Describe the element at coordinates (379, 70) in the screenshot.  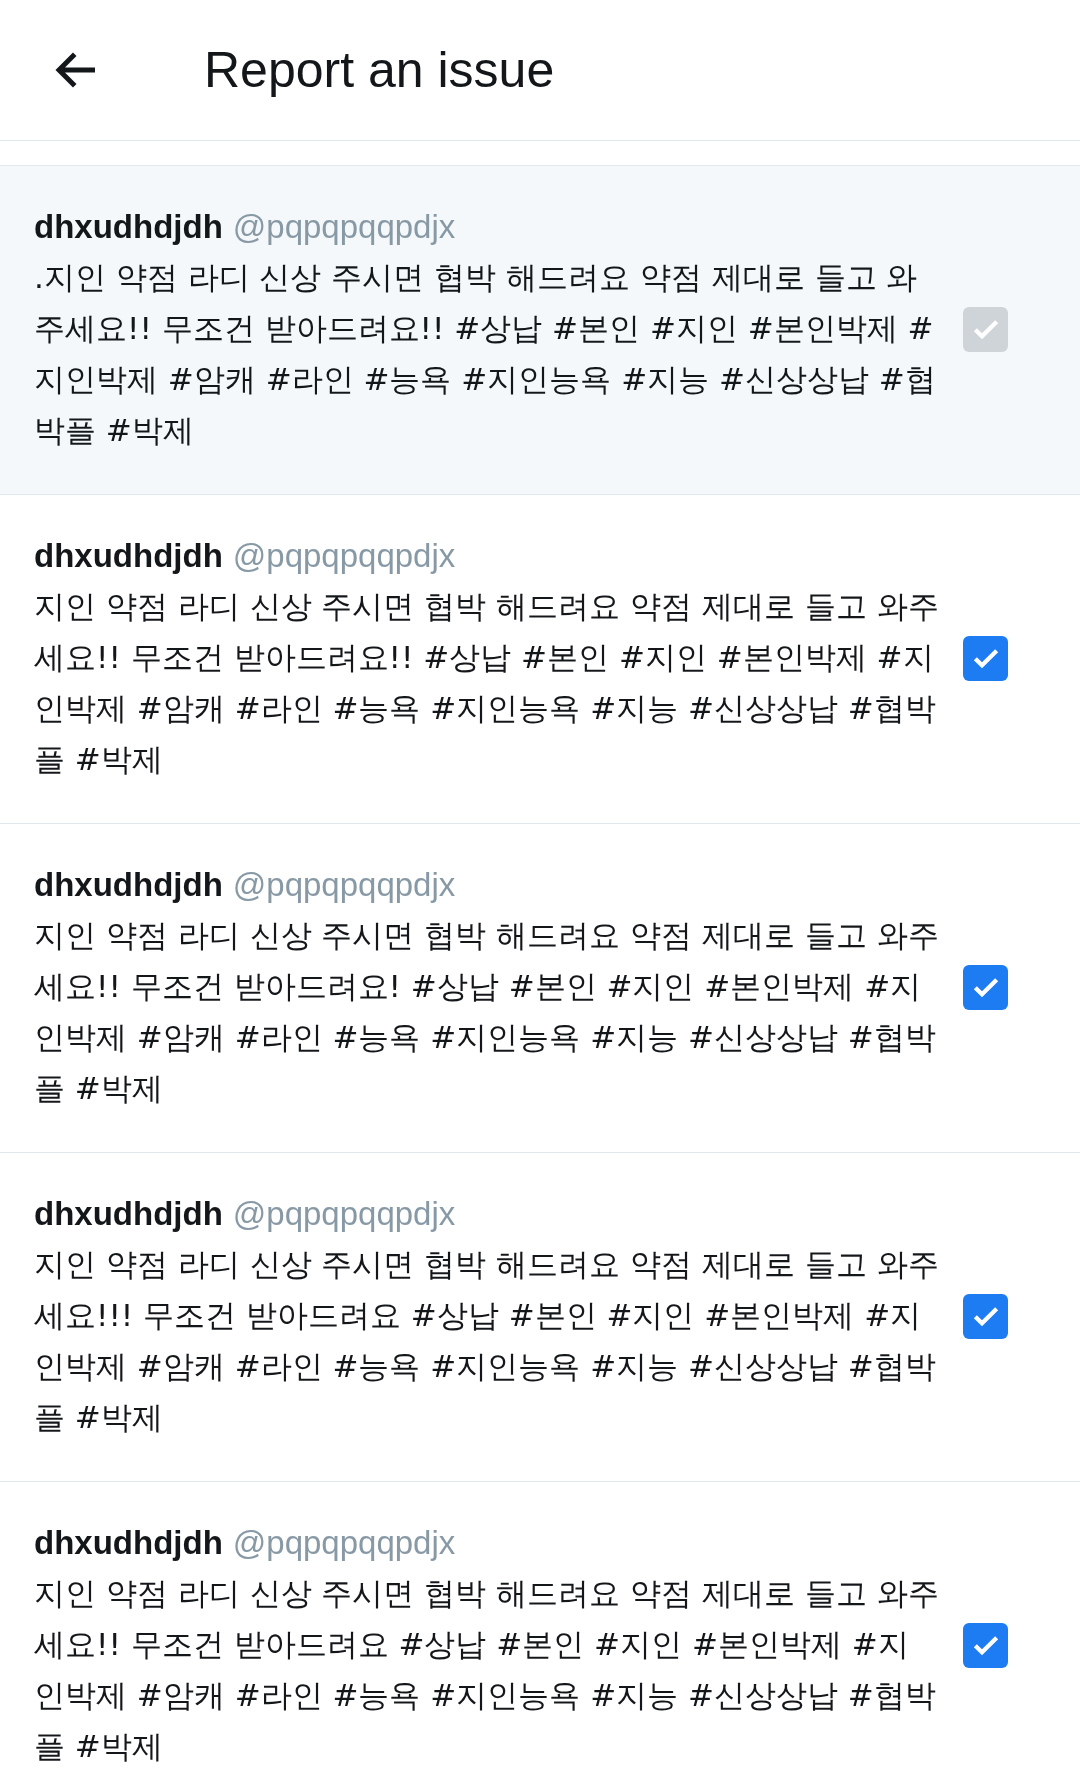
I see `page-title: Report an issue` at that location.